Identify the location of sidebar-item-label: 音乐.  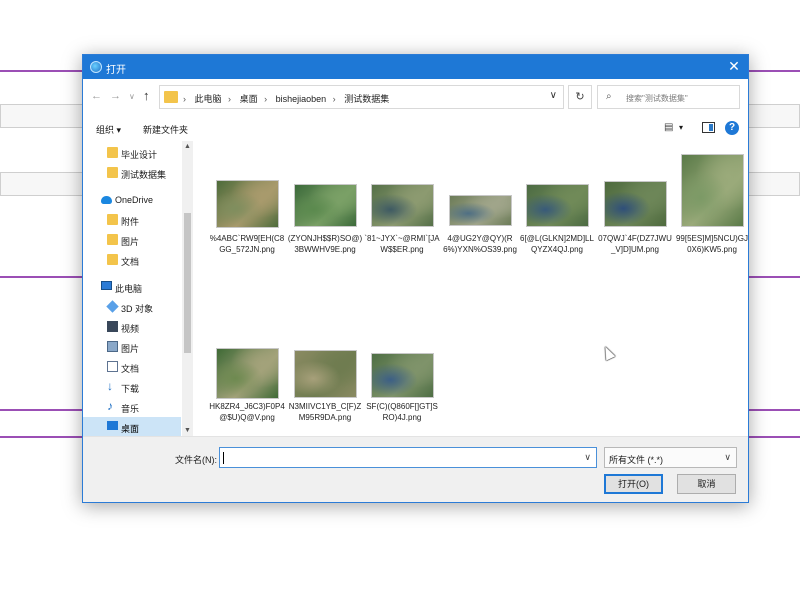
(130, 409).